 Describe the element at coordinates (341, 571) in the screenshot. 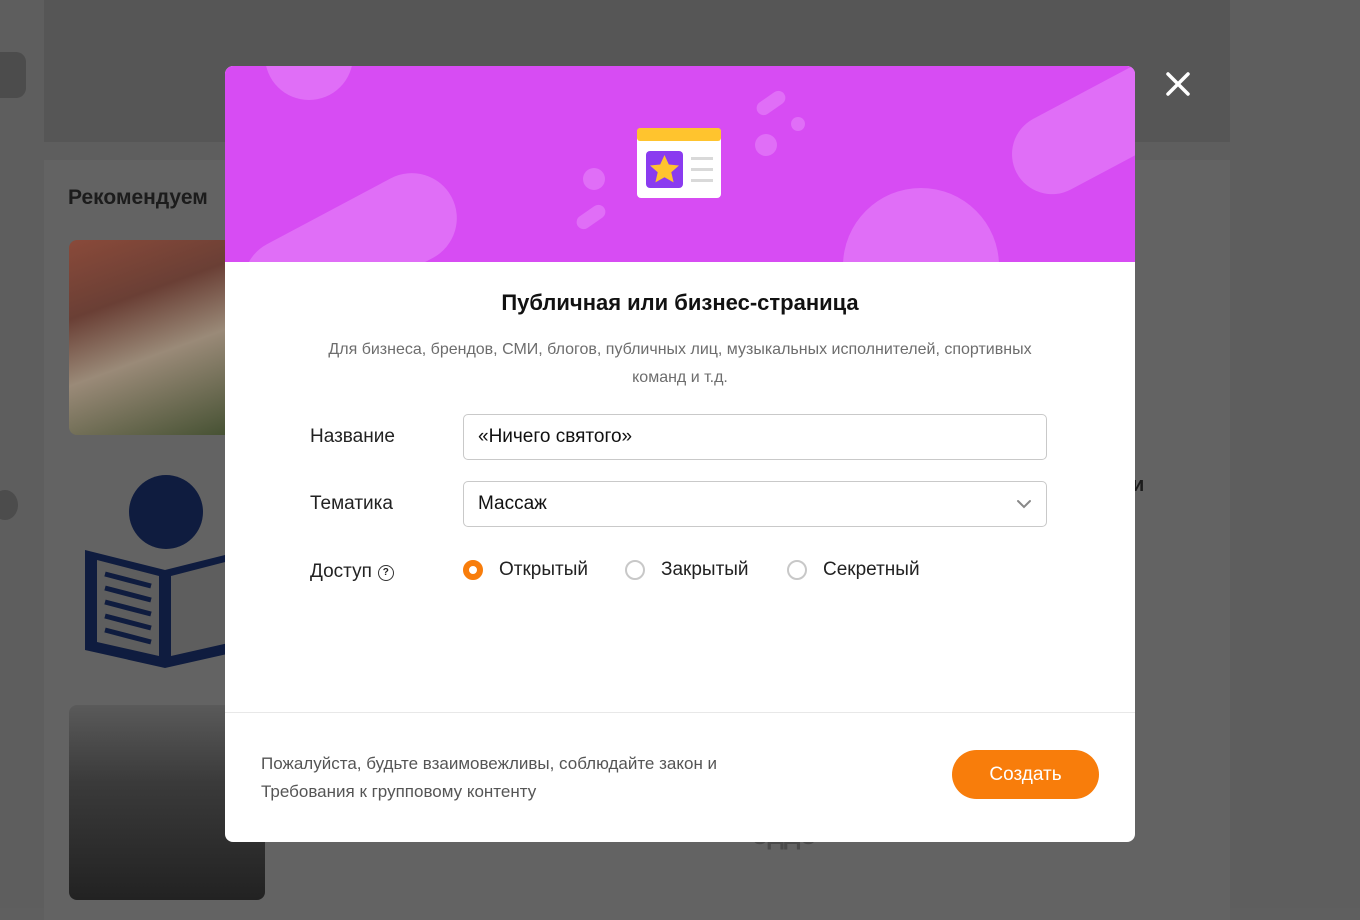

I see `access-label: Доступ` at that location.